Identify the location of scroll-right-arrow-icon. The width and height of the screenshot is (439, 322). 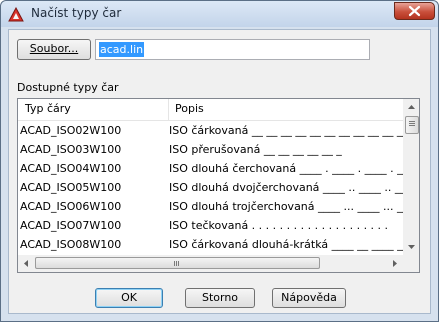
(394, 263).